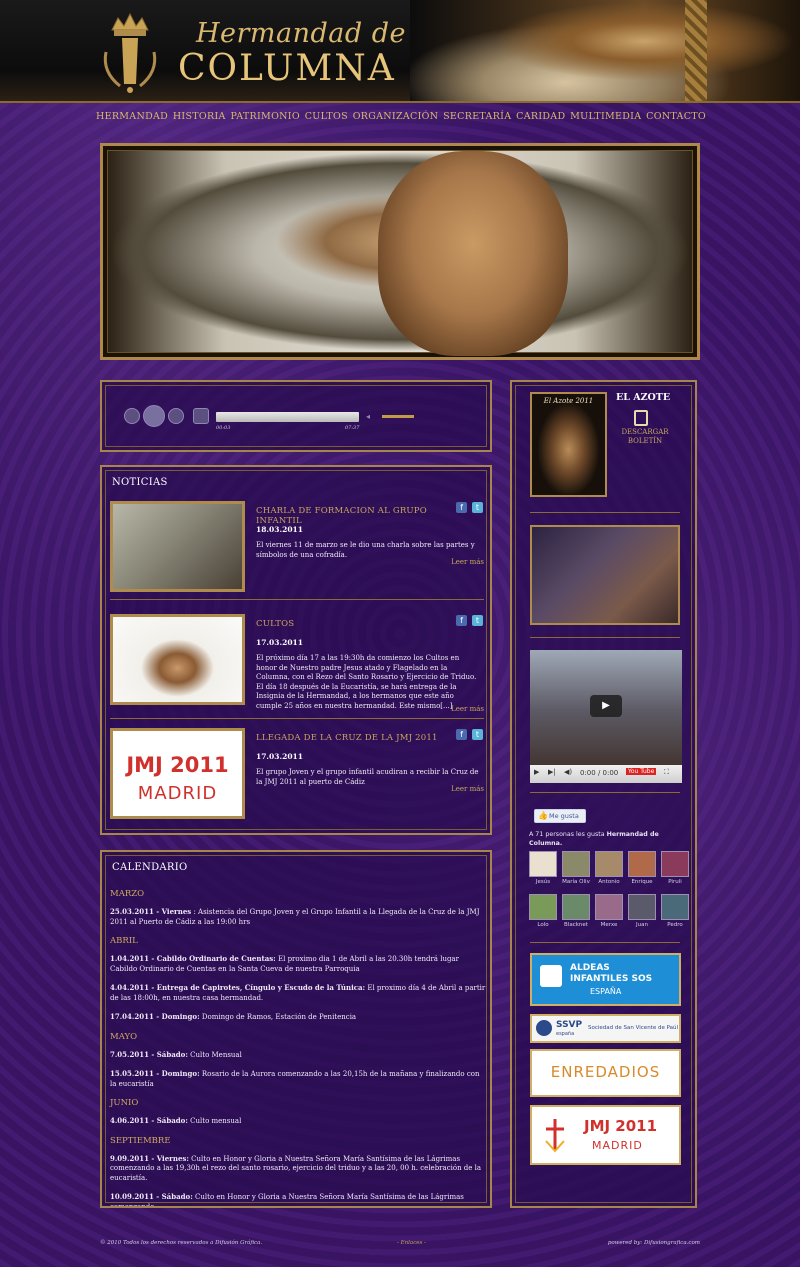 Image resolution: width=800 pixels, height=1267 pixels. Describe the element at coordinates (132, 119) in the screenshot. I see `nav-hermandad: HERMANDAD` at that location.